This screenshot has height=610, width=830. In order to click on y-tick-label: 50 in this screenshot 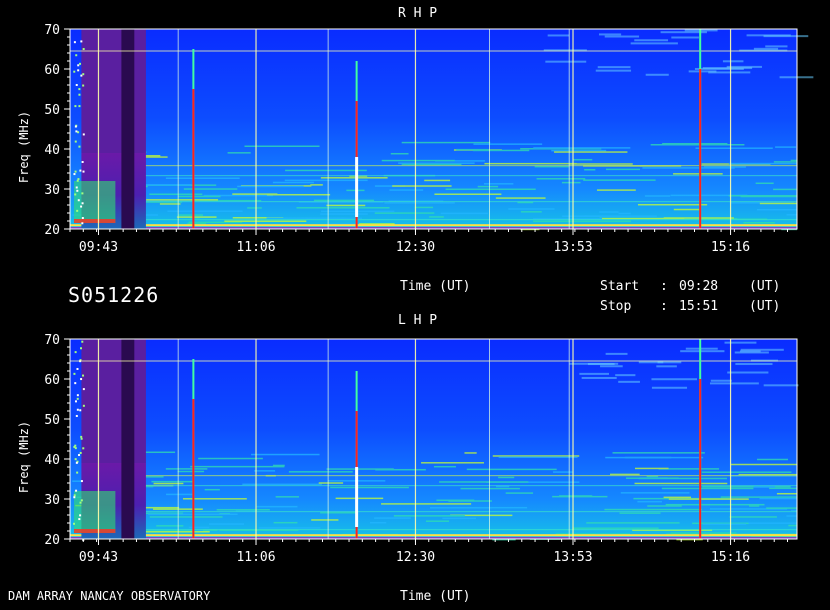, I will do `click(52, 420)`.